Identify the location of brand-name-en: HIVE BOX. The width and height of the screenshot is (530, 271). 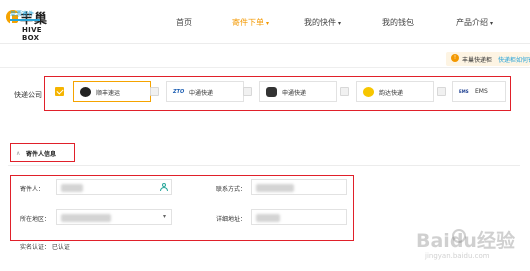
(32, 34).